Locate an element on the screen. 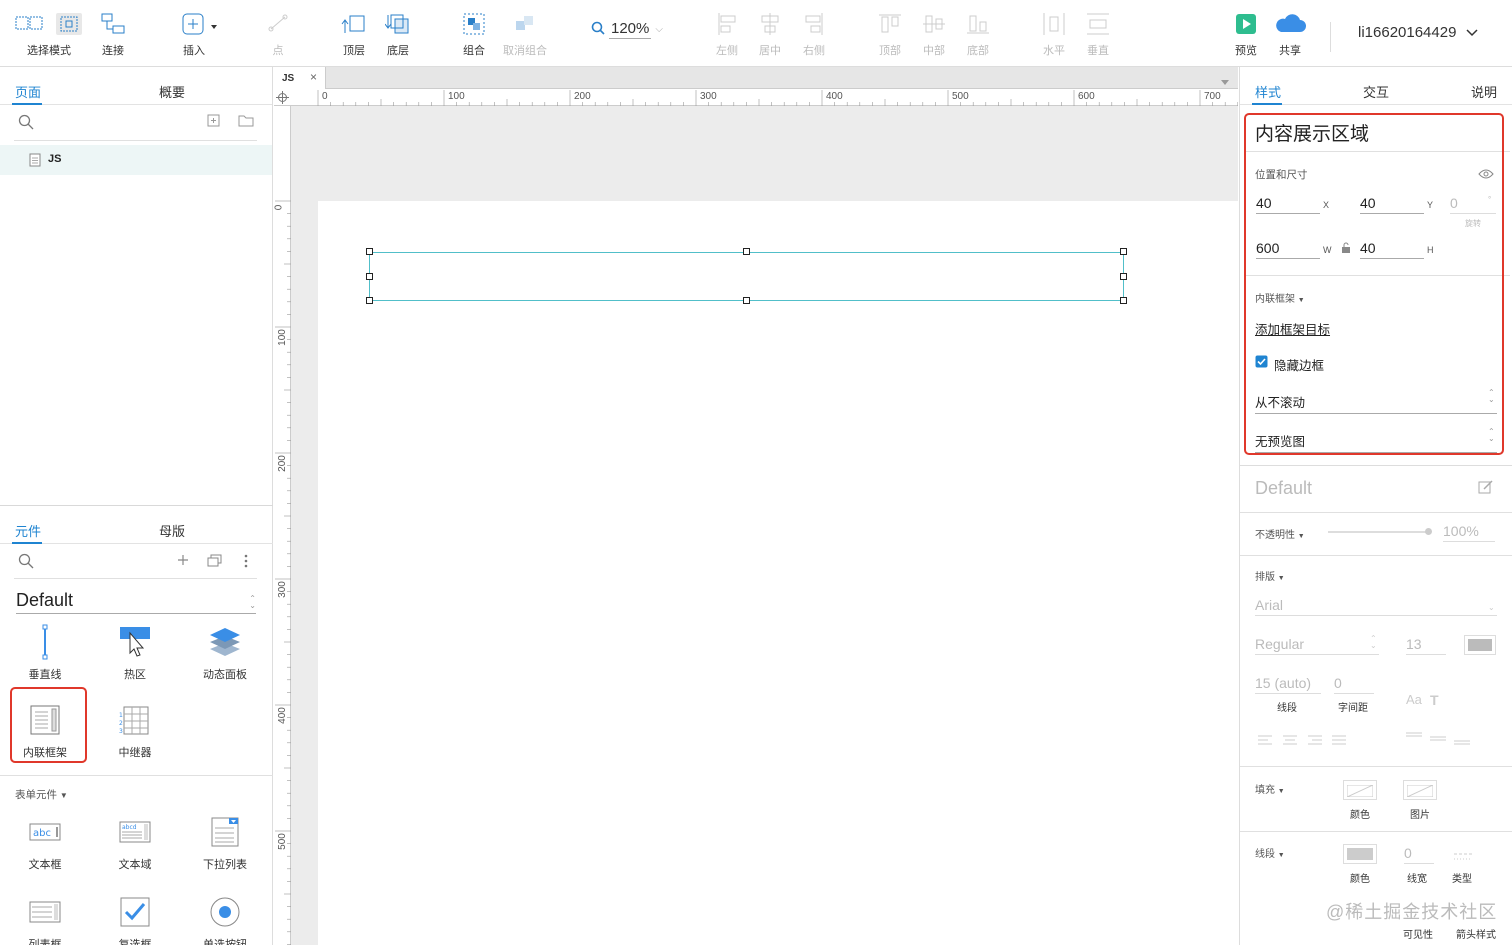  stroke-header: 线段 ▼ is located at coordinates (1270, 852).